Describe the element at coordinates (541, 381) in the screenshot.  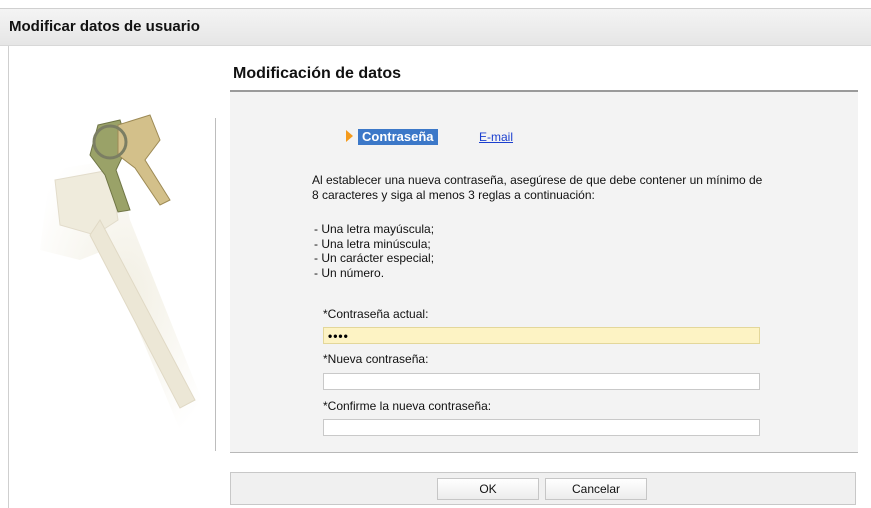
I see `new-password-input` at that location.